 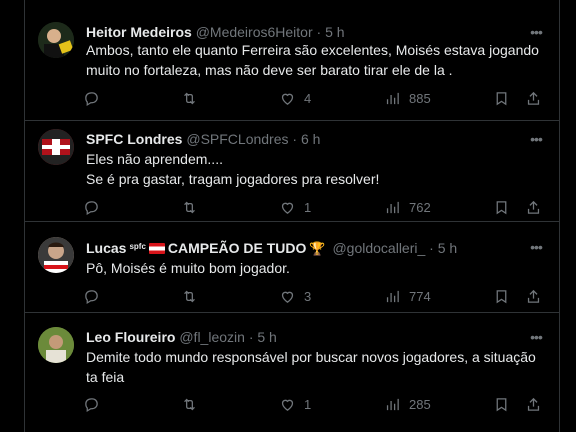 What do you see at coordinates (310, 139) in the screenshot?
I see `timestamp: 6 h` at bounding box center [310, 139].